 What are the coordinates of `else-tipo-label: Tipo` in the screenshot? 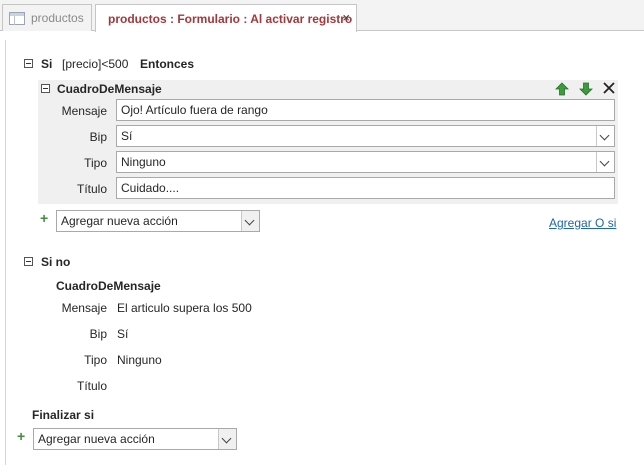 It's located at (95, 360).